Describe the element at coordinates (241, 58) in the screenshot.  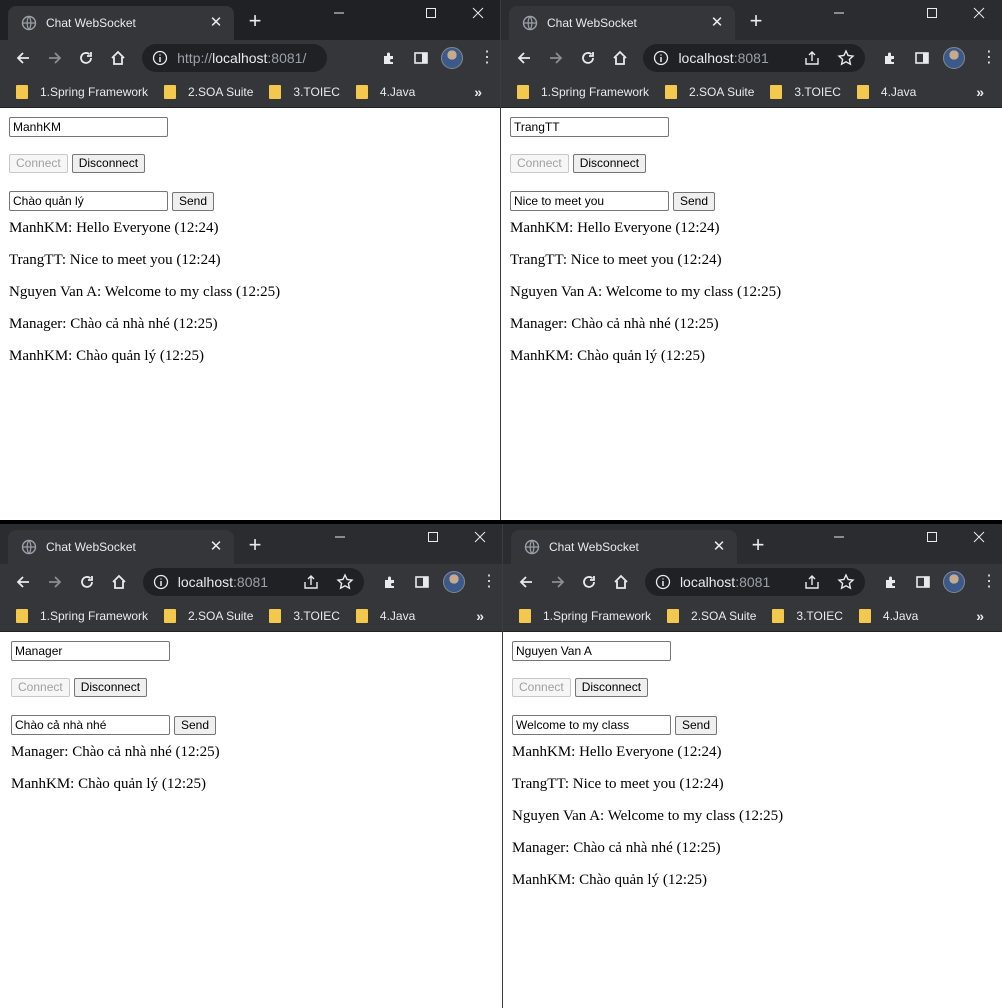
I see `url-text: http://localhost:8081/` at that location.